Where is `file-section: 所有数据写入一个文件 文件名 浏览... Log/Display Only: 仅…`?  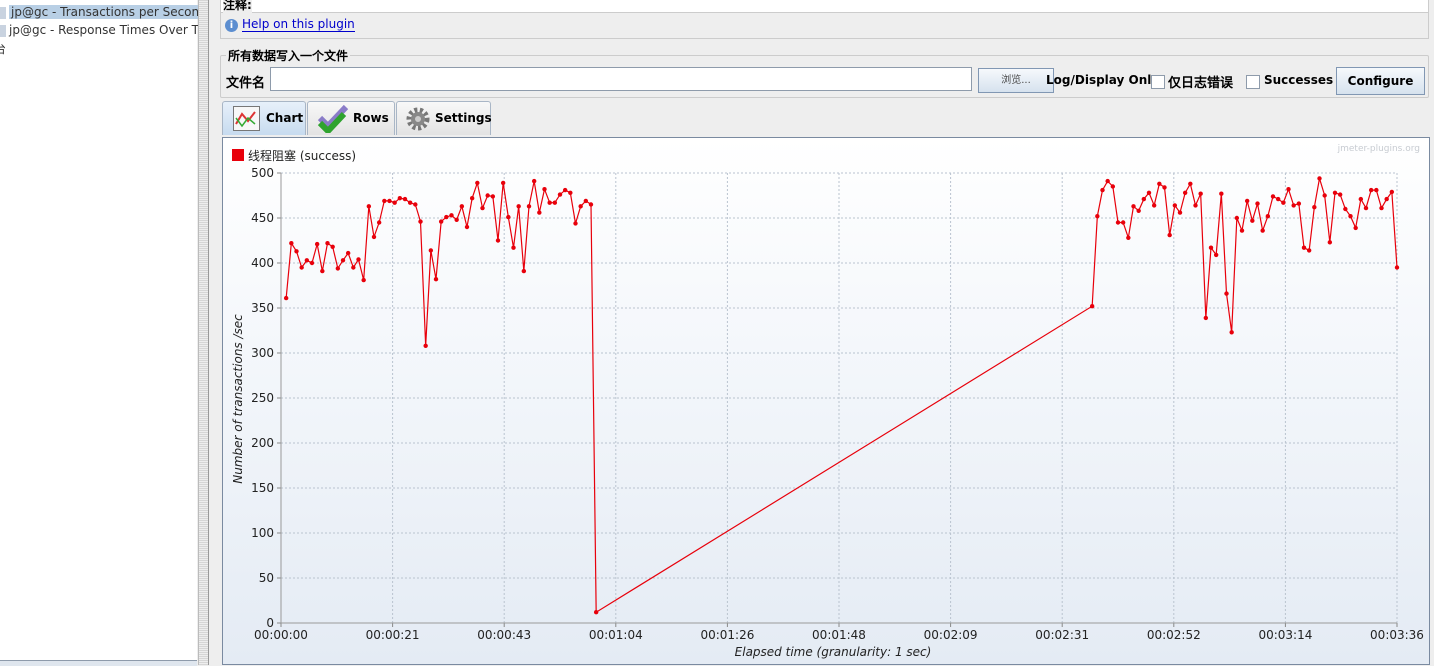 file-section: 所有数据写入一个文件 文件名 浏览... Log/Display Only: 仅… is located at coordinates (824, 72).